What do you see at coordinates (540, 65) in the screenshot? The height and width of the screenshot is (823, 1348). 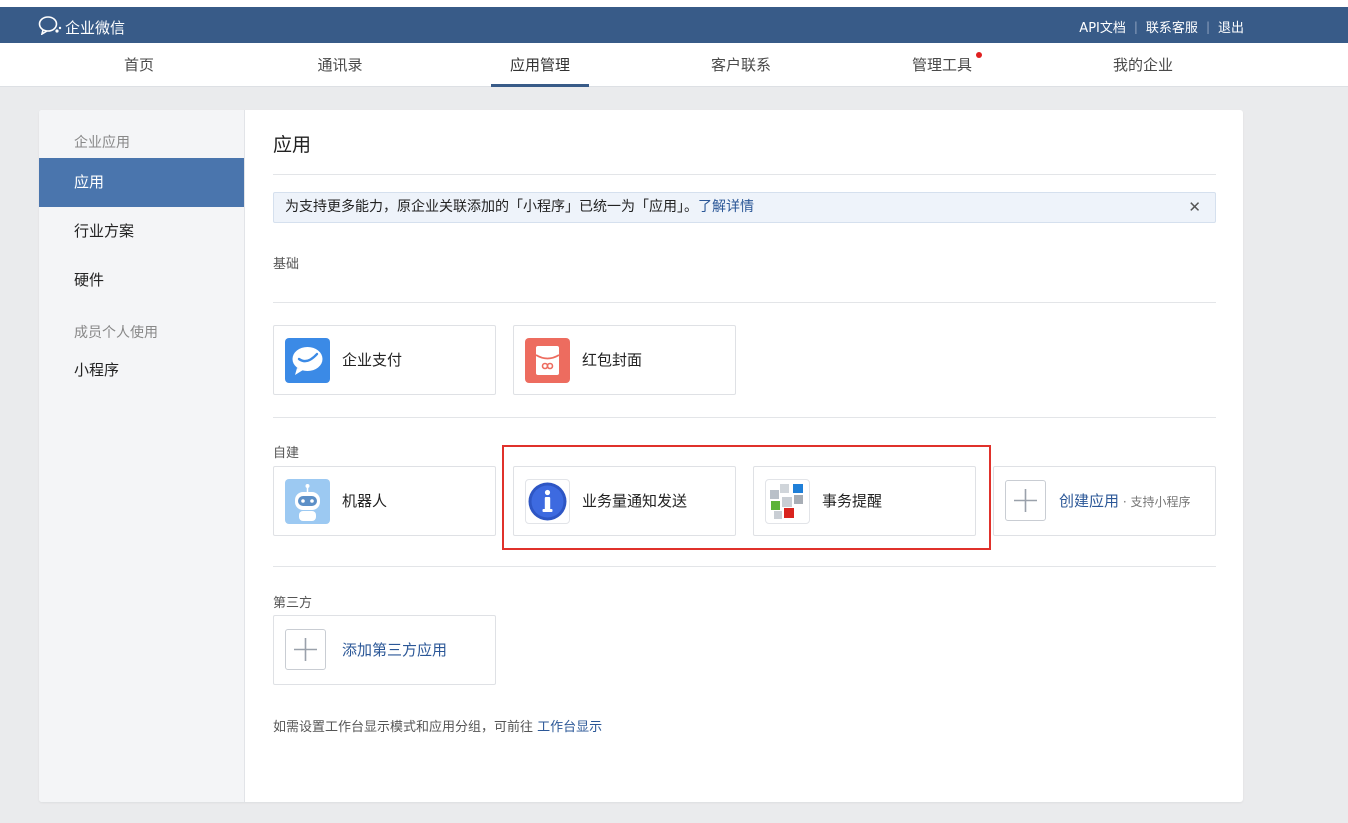 I see `nav-app-management: 应用管理` at bounding box center [540, 65].